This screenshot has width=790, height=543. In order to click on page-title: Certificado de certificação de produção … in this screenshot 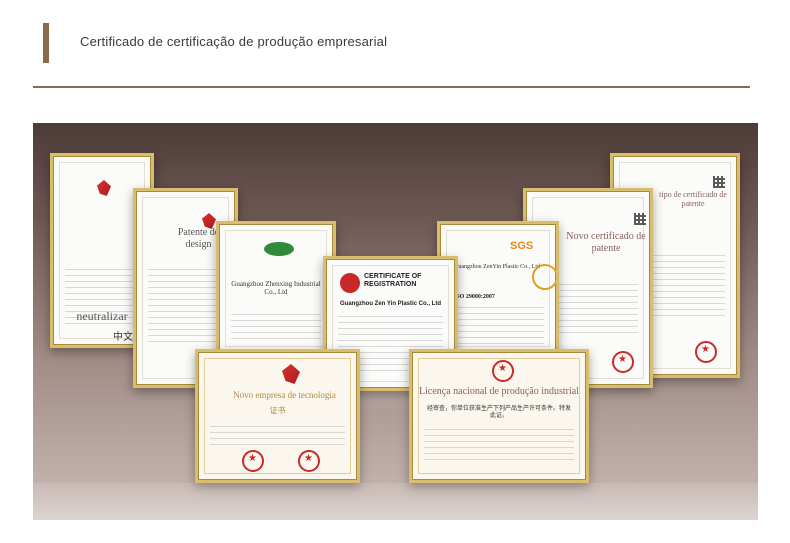, I will do `click(234, 41)`.